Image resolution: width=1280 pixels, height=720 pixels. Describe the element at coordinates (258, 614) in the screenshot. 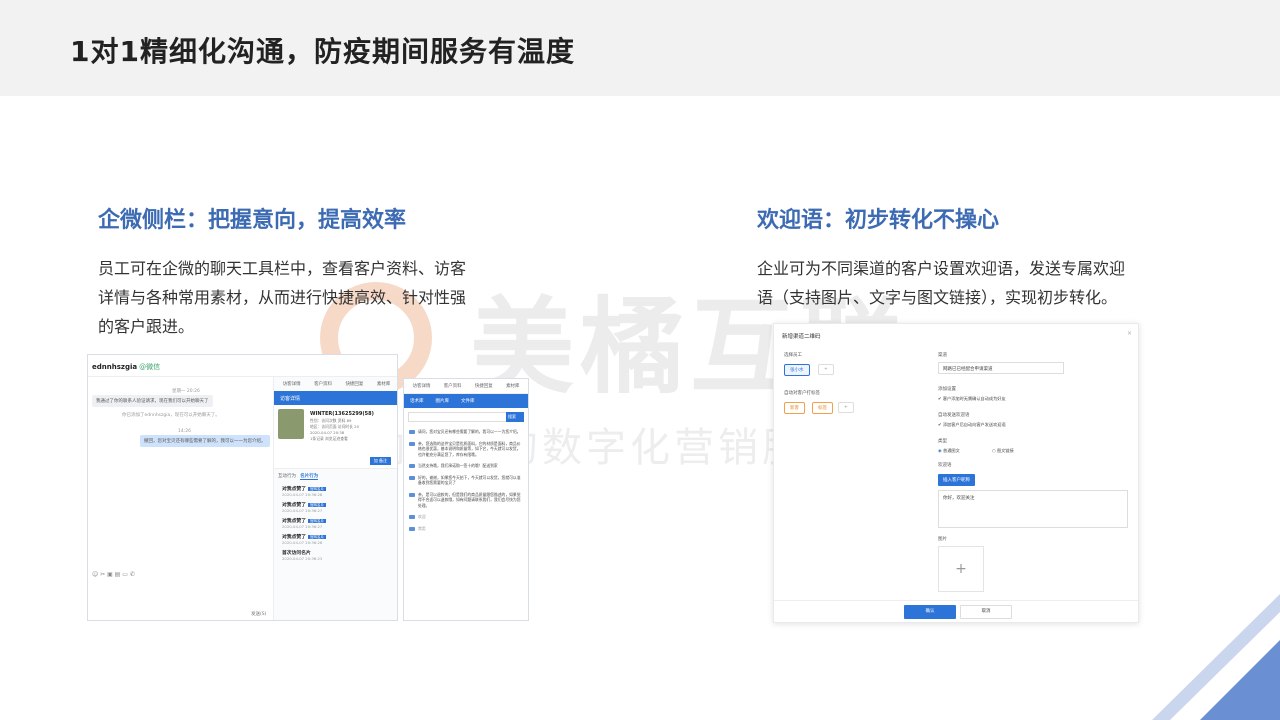

I see `send-button: 发送(S)` at that location.